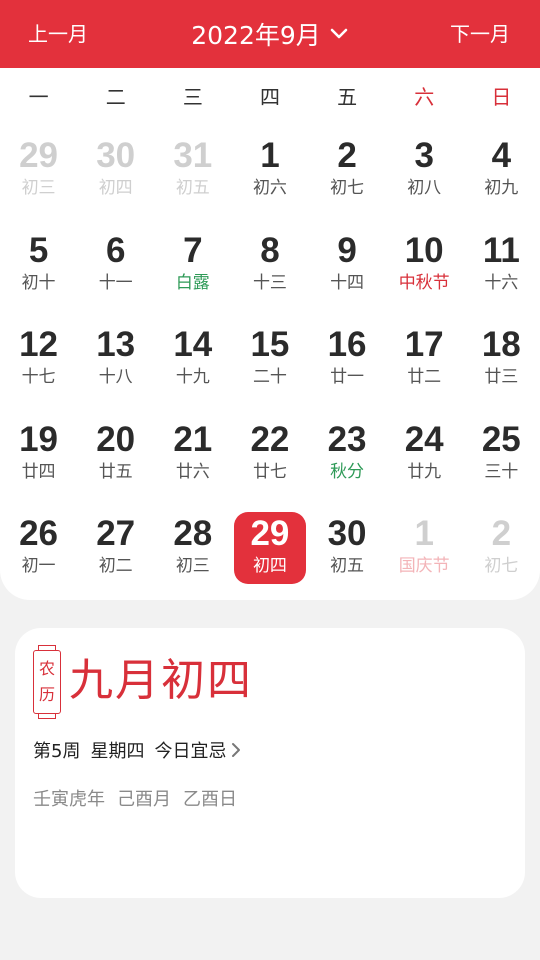 The height and width of the screenshot is (960, 540). I want to click on weekday-label: 日, so click(501, 97).